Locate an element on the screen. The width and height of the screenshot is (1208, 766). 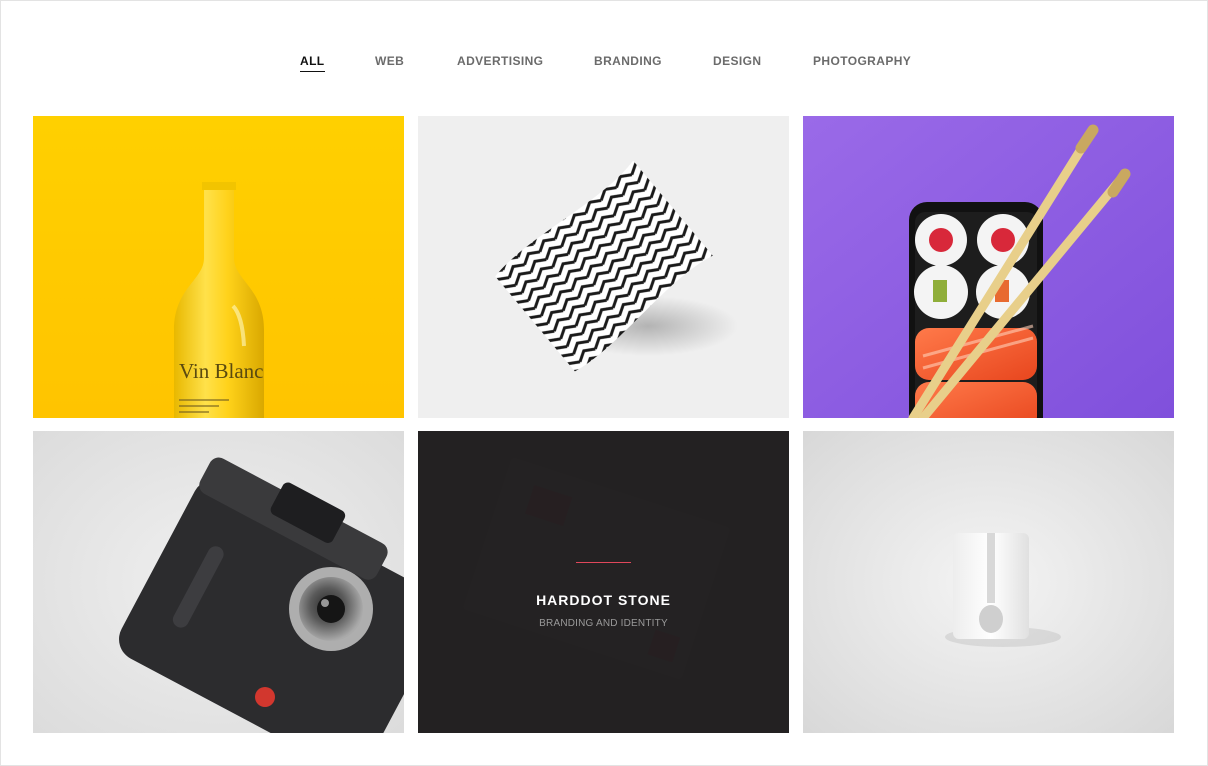
portfolio-item-harddot-stone: HARDDOT STONE BRANDING AND IDENTITY is located at coordinates (603, 582).